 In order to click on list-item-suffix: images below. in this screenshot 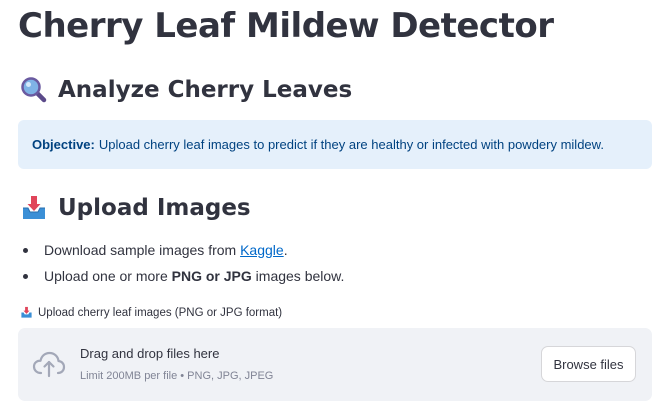, I will do `click(298, 276)`.